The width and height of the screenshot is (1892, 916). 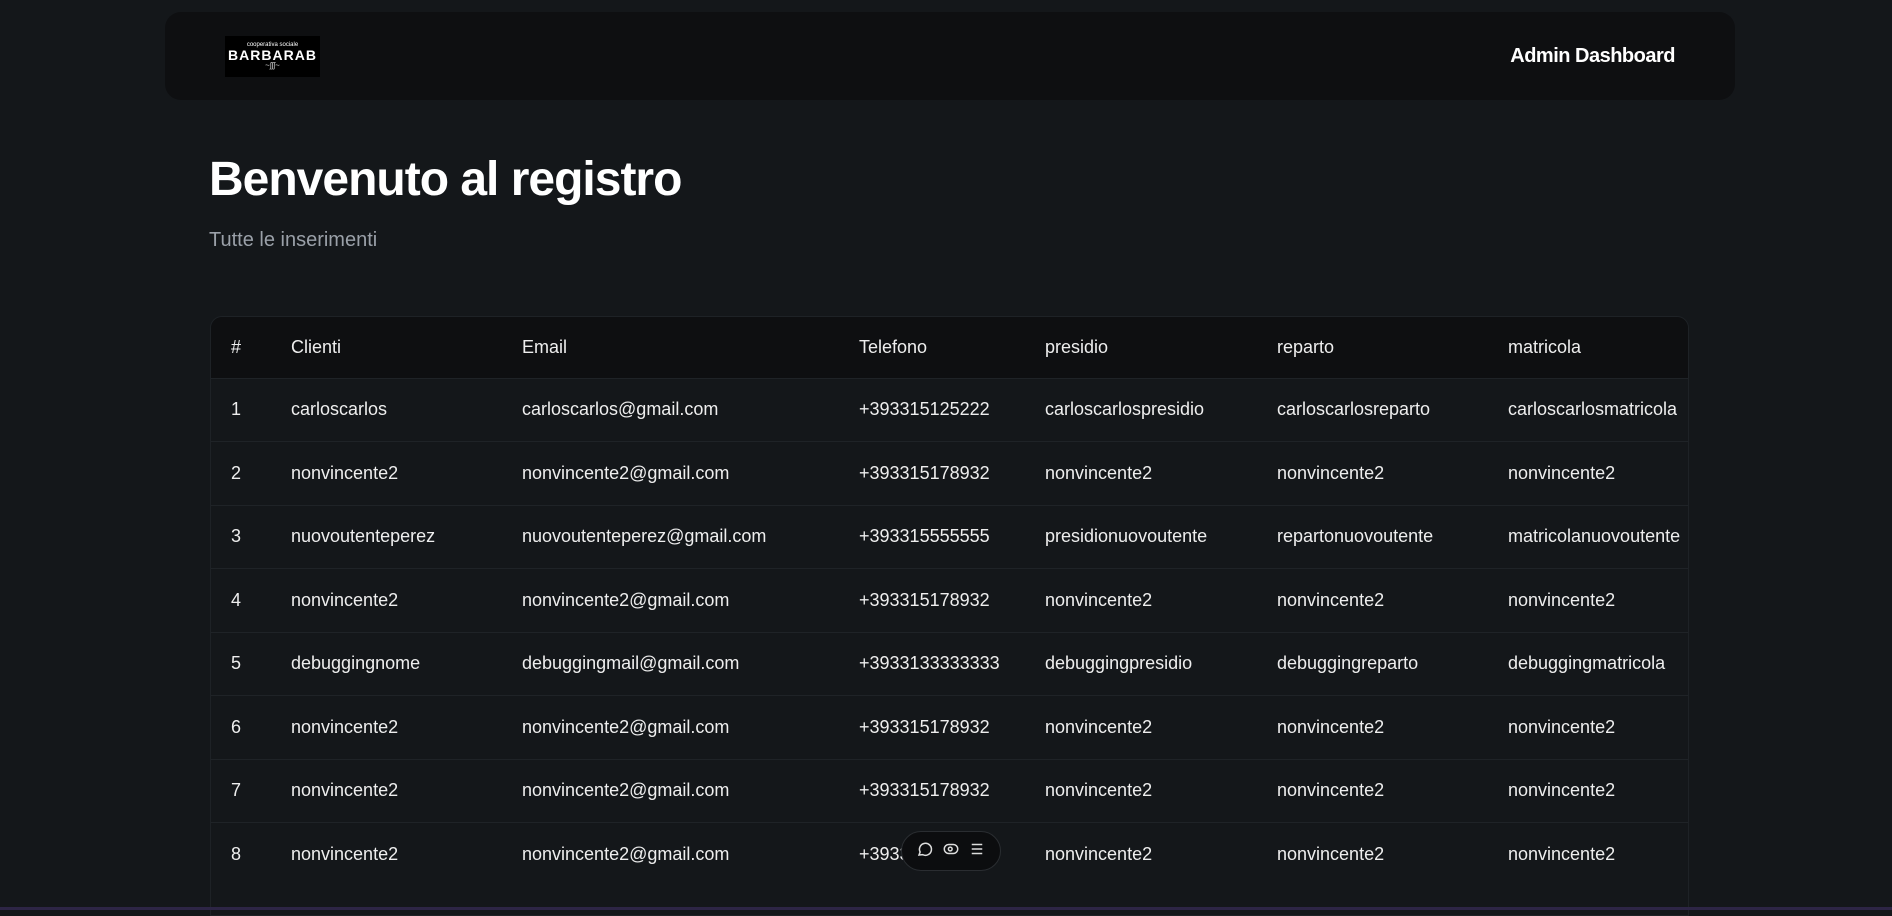 I want to click on table-cell: debuggingreparto, so click(x=1348, y=663).